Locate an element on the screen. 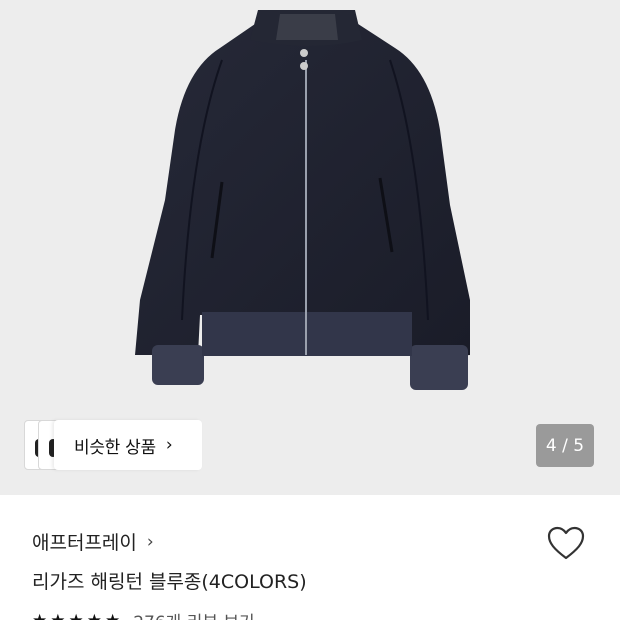 The width and height of the screenshot is (620, 620). brand-name: 애프터프레이 is located at coordinates (84, 543).